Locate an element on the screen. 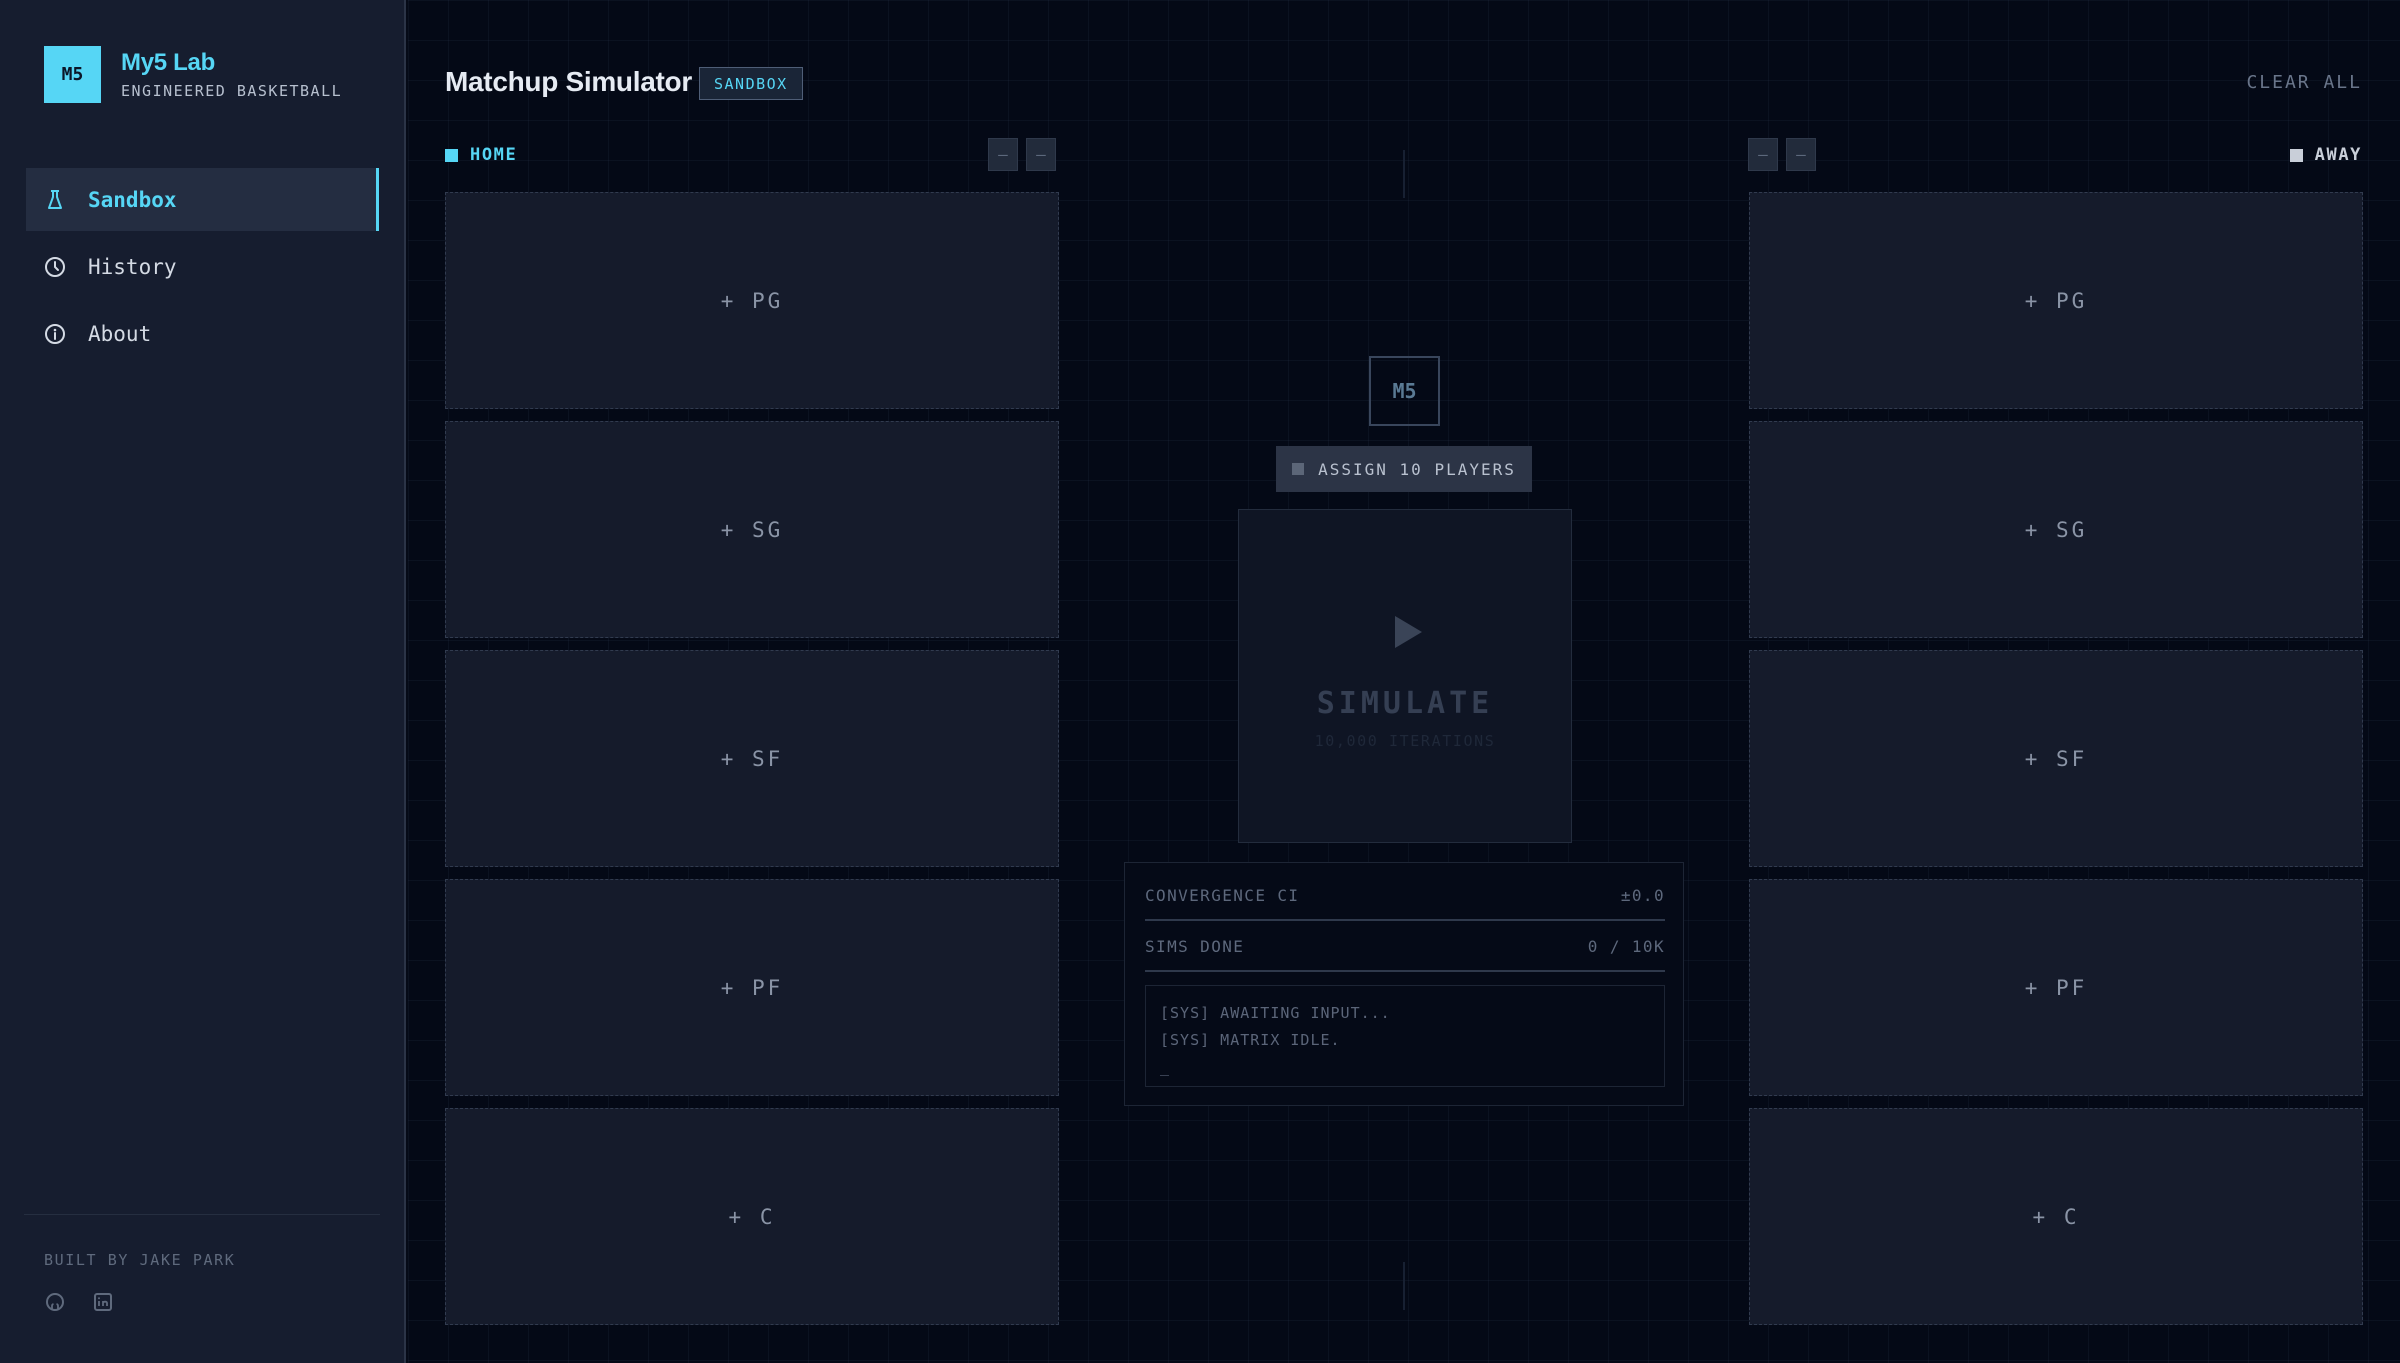 The width and height of the screenshot is (2400, 1363). sidebar-footer: BUILT BY JAKE PARK is located at coordinates (202, 1262).